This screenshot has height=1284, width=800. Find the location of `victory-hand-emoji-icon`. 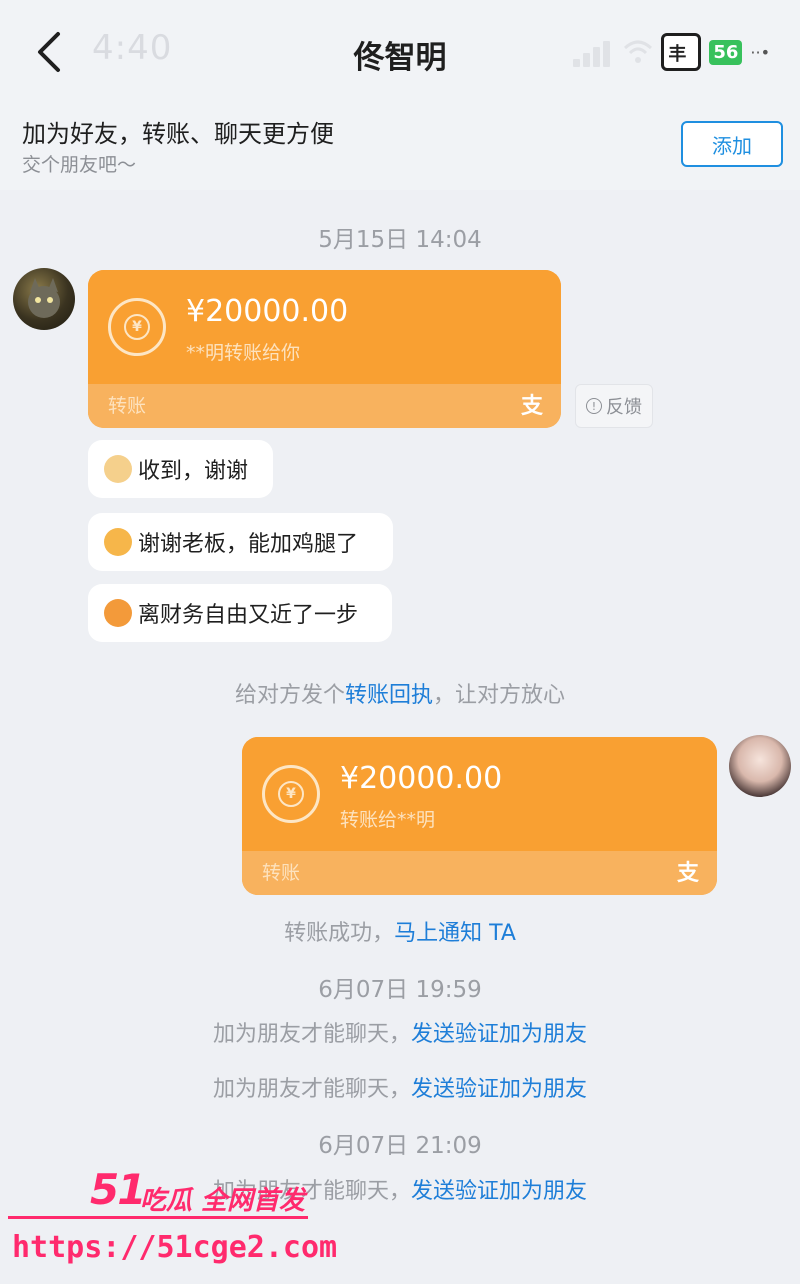

victory-hand-emoji-icon is located at coordinates (118, 469).